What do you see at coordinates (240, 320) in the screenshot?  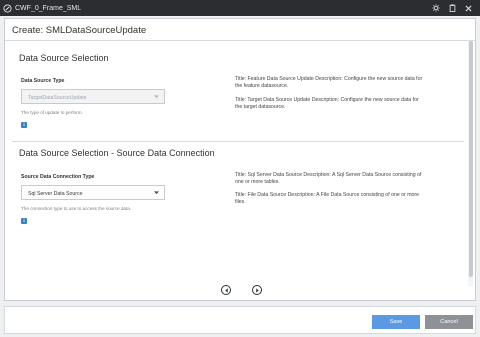 I see `dialog-footer: Save Cancel` at bounding box center [240, 320].